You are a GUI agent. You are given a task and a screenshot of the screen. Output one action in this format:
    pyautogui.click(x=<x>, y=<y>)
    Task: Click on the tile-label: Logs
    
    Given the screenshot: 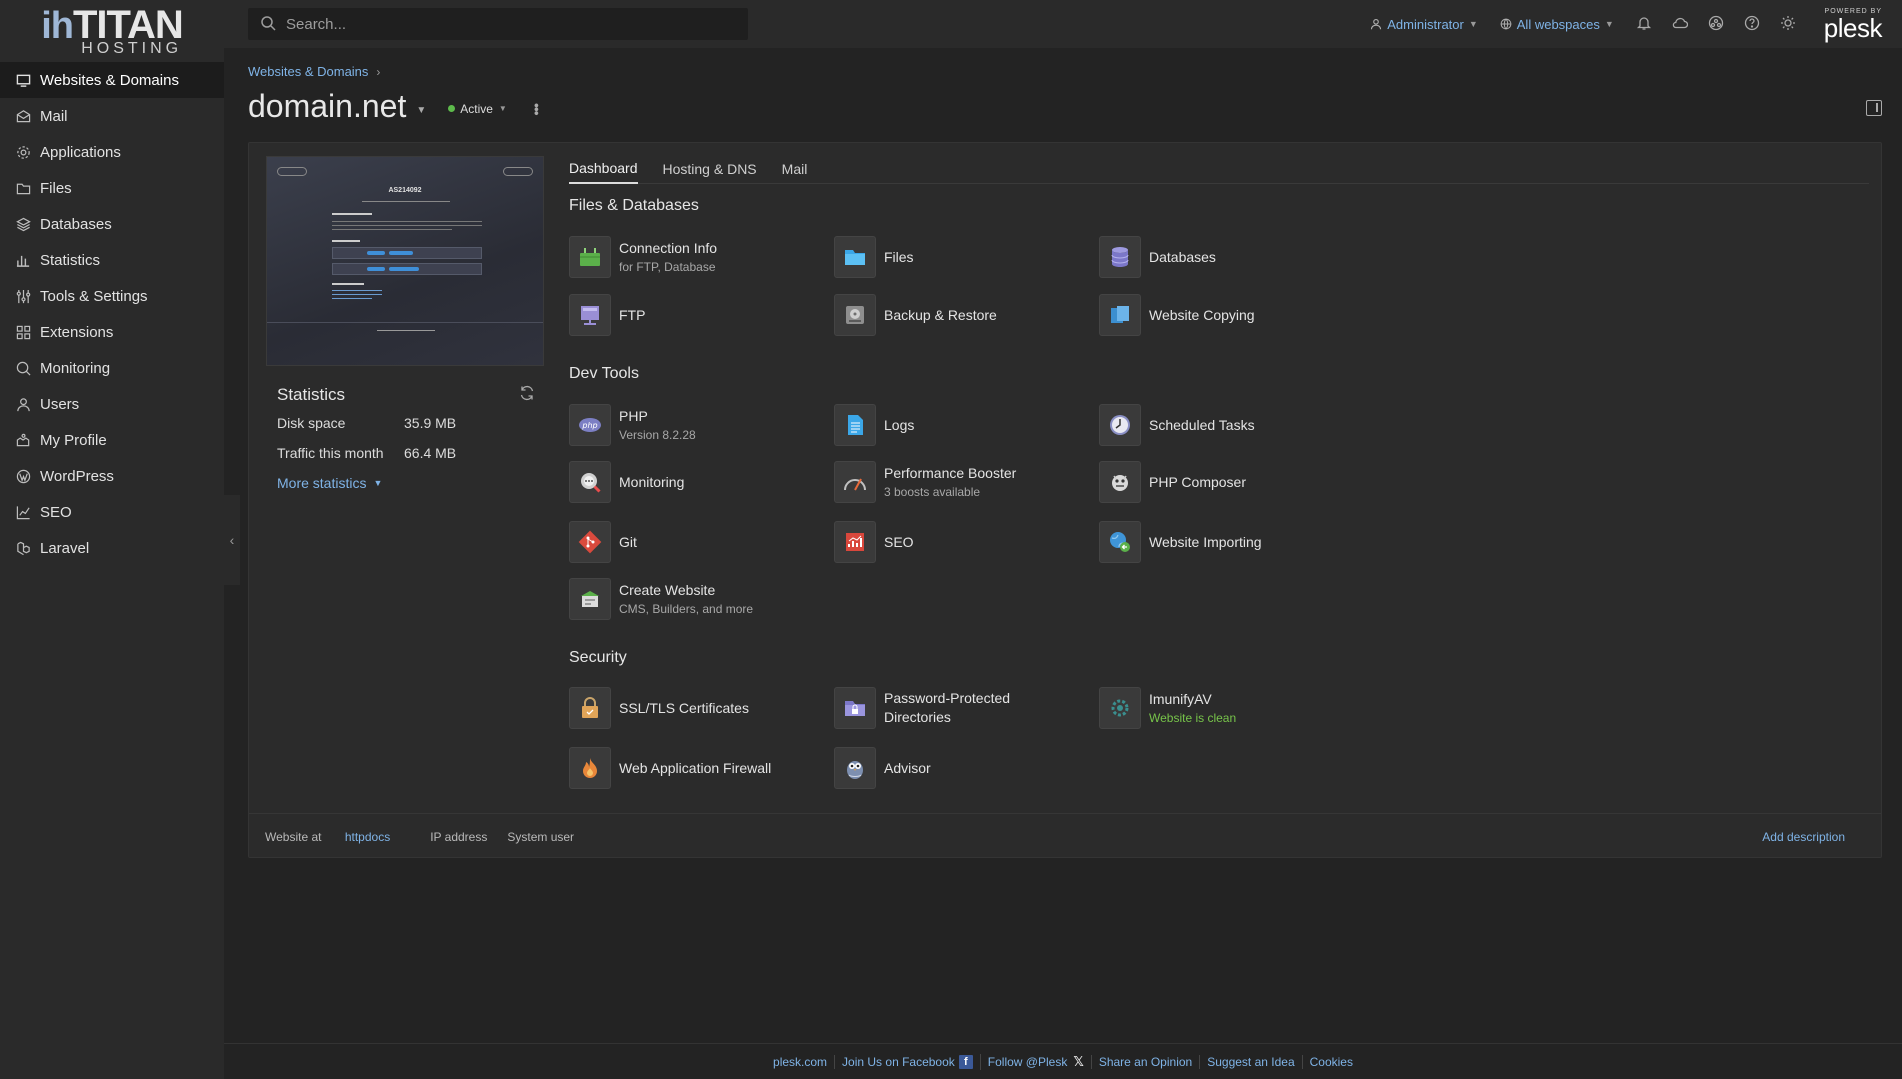 What is the action you would take?
    pyautogui.click(x=899, y=424)
    